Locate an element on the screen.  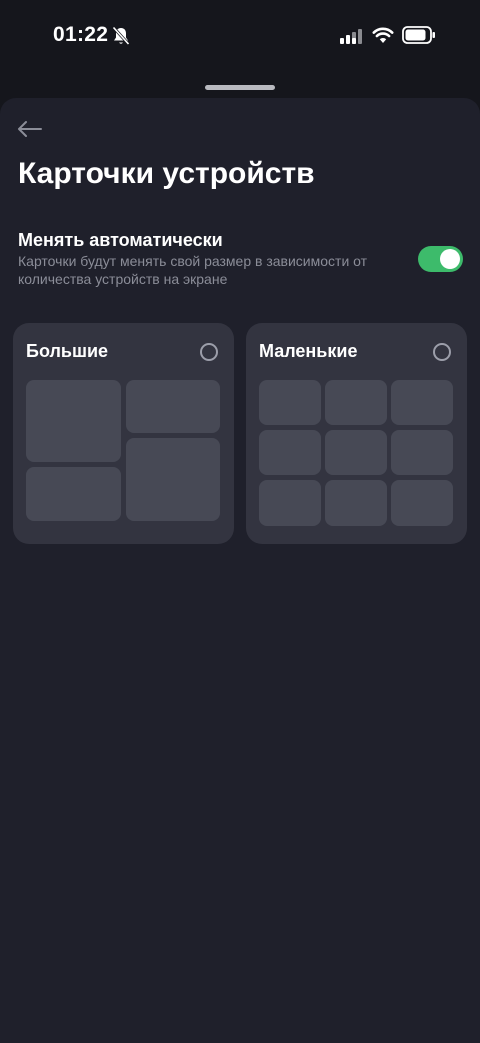
status-bar: 01:22 is located at coordinates (240, 35).